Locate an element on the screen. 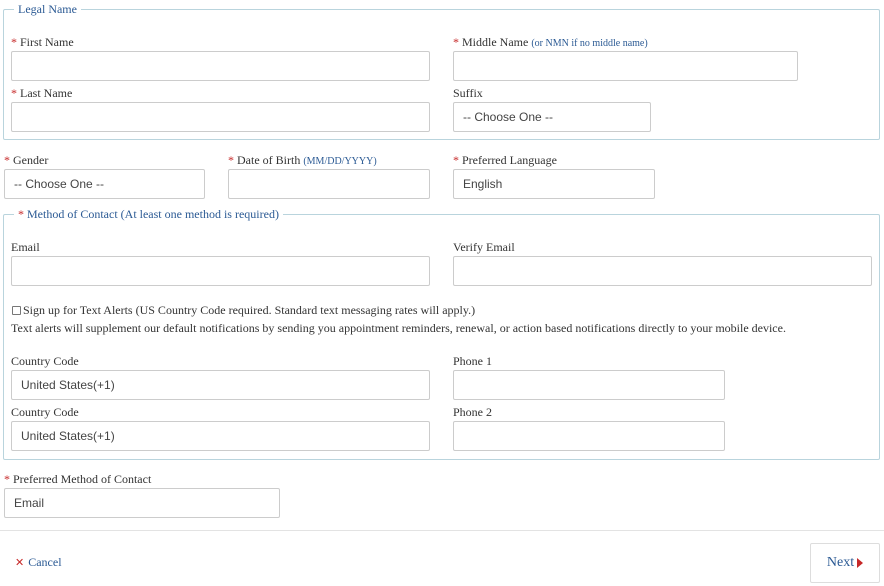 Image resolution: width=884 pixels, height=586 pixels. next-button: Next is located at coordinates (845, 563).